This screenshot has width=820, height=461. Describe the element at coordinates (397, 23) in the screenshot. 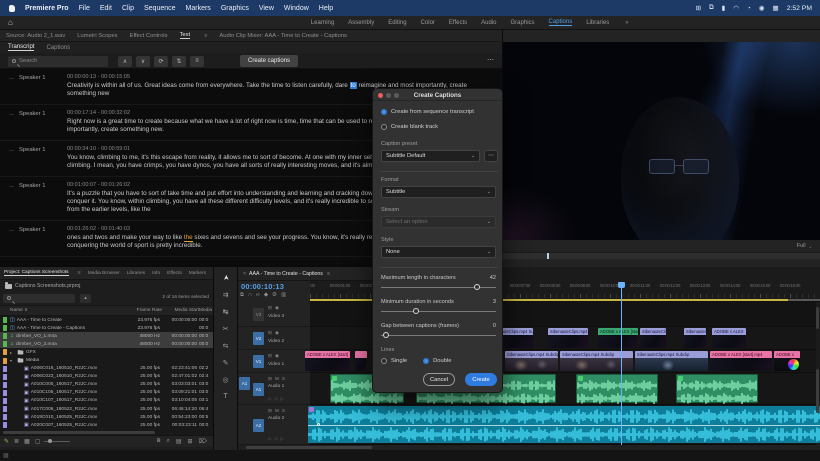

I see `workspace-tab-editing: Editing` at that location.